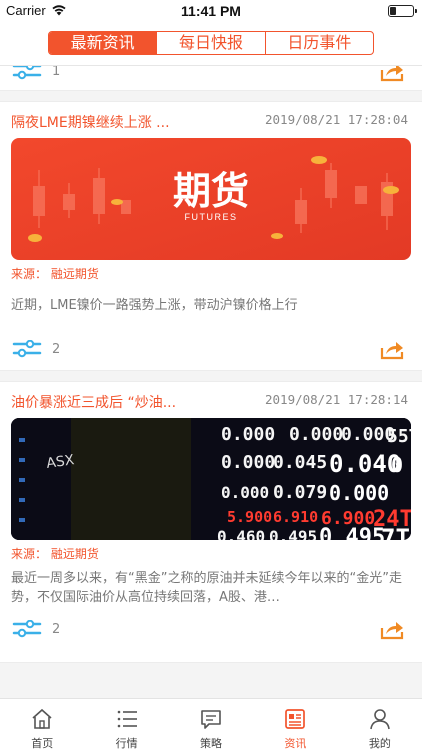 The image size is (422, 750). What do you see at coordinates (336, 399) in the screenshot?
I see `article-date: 2019/08/21 17:28:14` at bounding box center [336, 399].